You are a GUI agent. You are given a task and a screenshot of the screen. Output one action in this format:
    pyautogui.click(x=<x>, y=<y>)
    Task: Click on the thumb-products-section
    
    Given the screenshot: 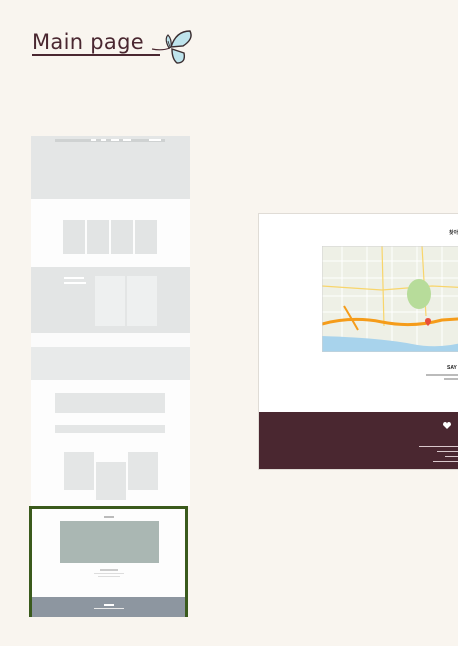 What is the action you would take?
    pyautogui.click(x=110, y=233)
    